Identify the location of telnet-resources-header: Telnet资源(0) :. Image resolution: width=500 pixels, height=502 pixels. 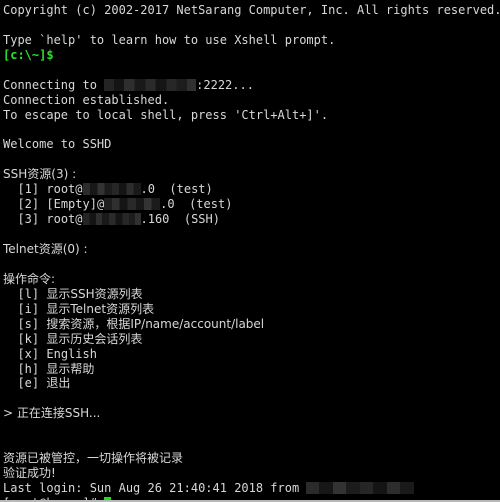
(45, 249).